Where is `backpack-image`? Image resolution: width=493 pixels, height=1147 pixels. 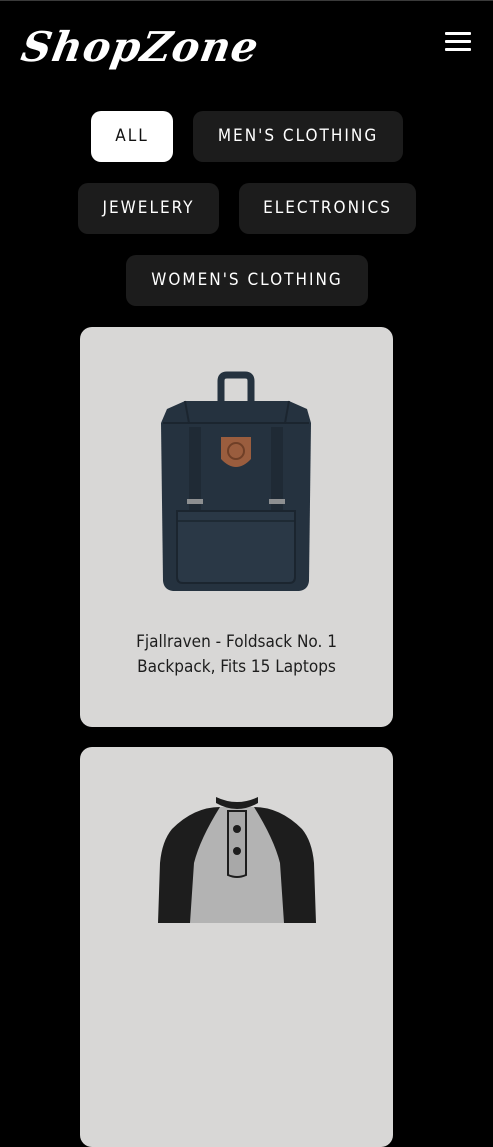 backpack-image is located at coordinates (236, 481).